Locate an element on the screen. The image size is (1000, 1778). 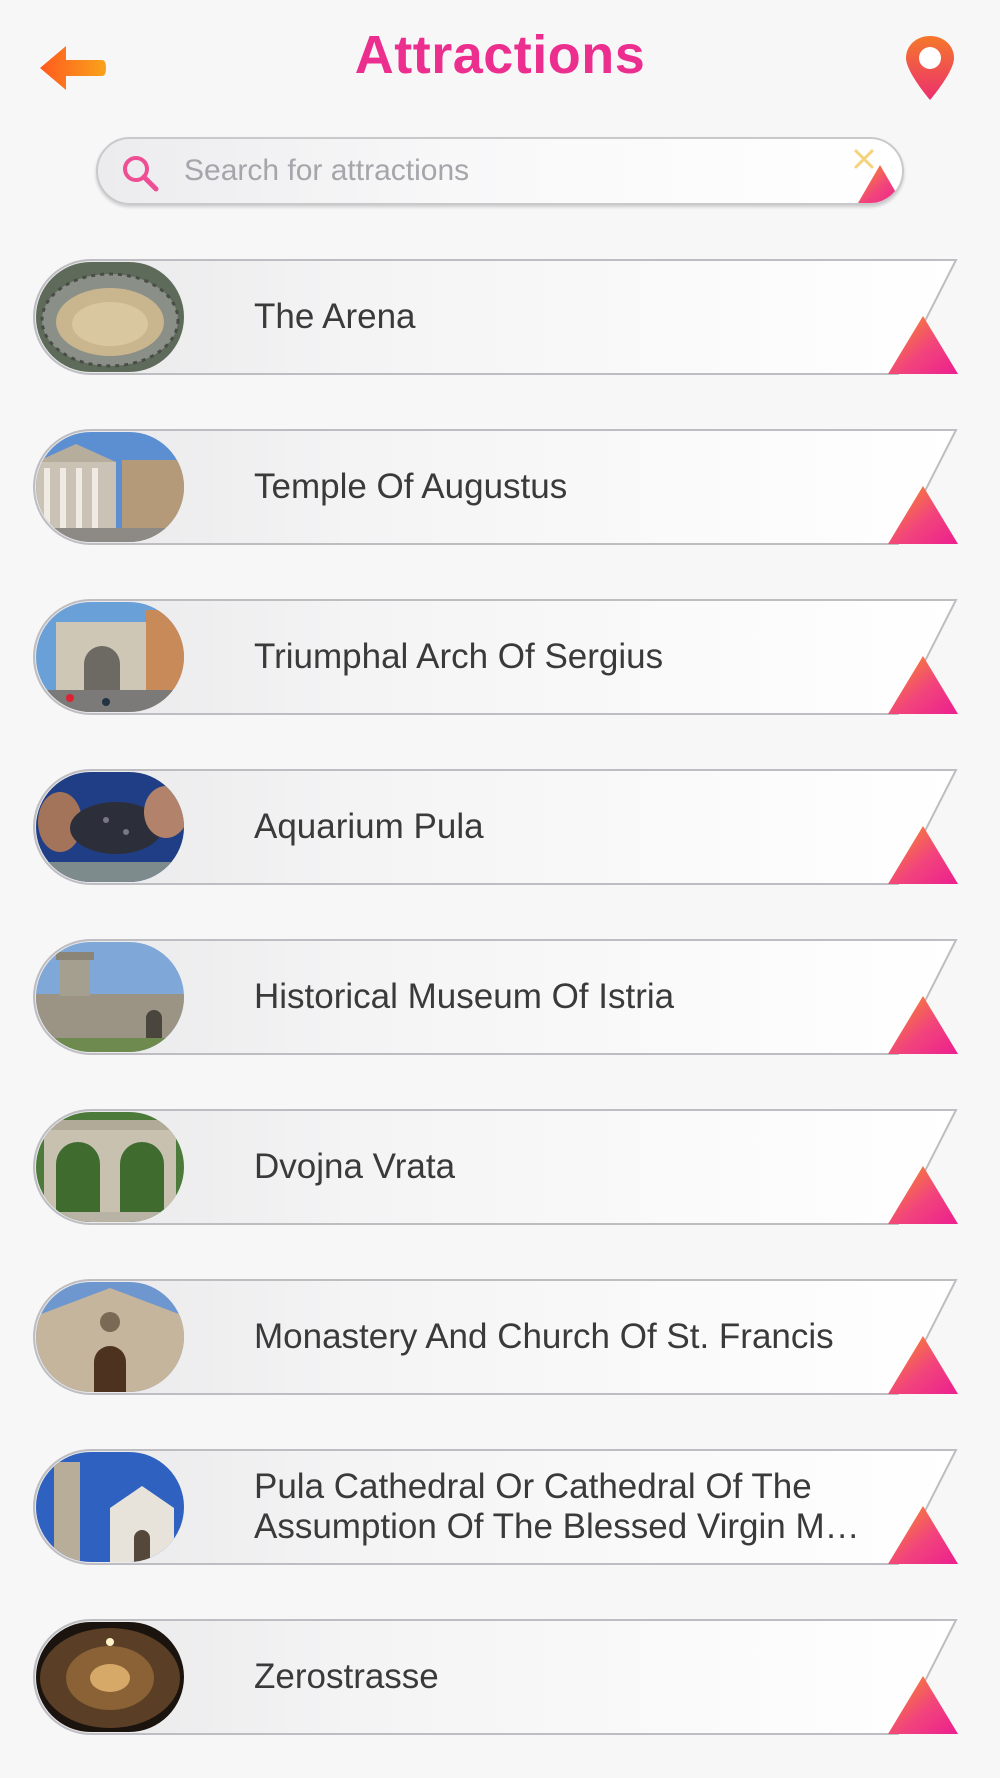
list-item: The Arena is located at coordinates (495, 317).